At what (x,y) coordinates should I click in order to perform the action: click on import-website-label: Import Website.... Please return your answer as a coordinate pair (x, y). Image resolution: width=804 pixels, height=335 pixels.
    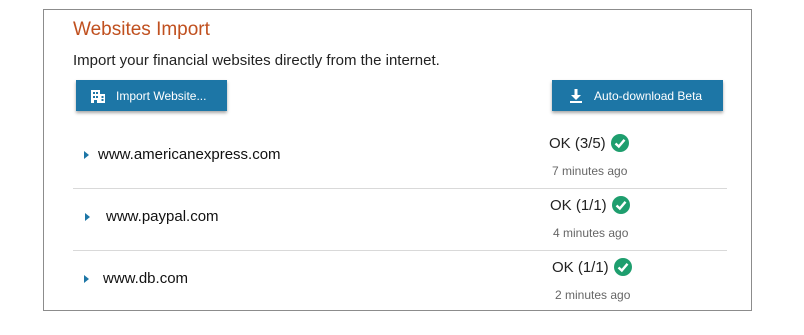
    Looking at the image, I should click on (161, 95).